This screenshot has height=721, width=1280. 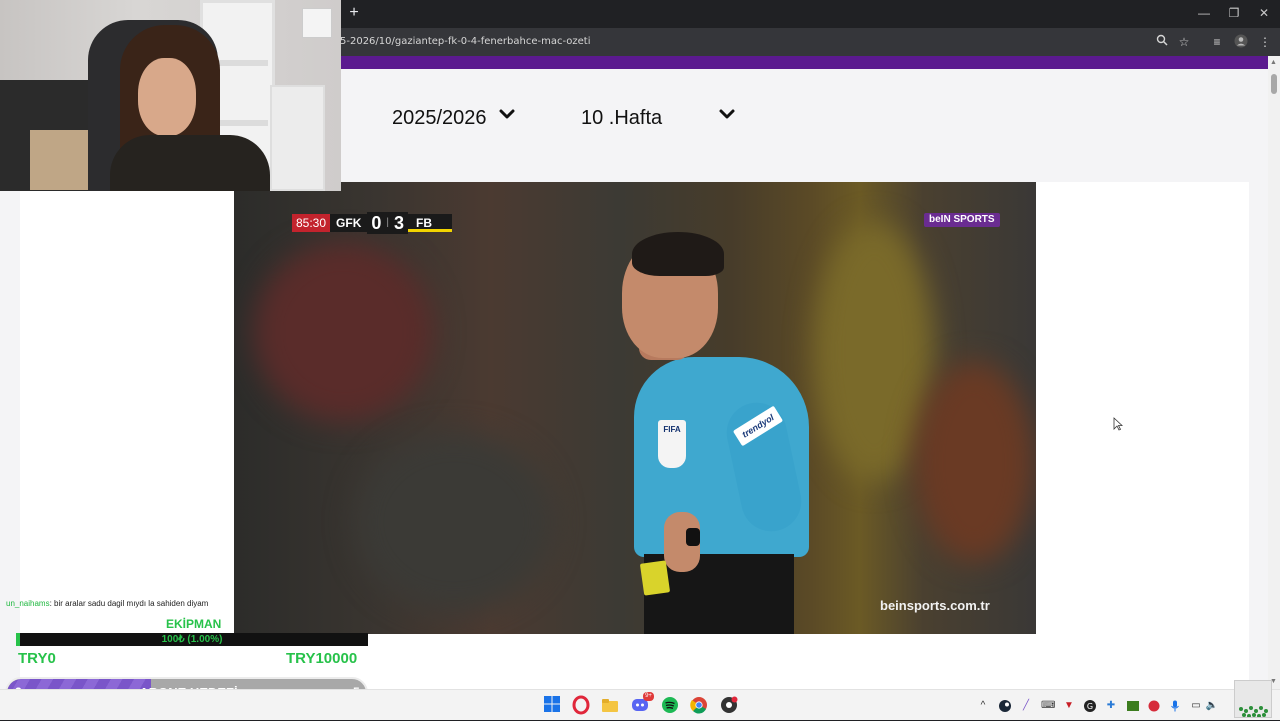 I want to click on referee-hair, so click(x=678, y=254).